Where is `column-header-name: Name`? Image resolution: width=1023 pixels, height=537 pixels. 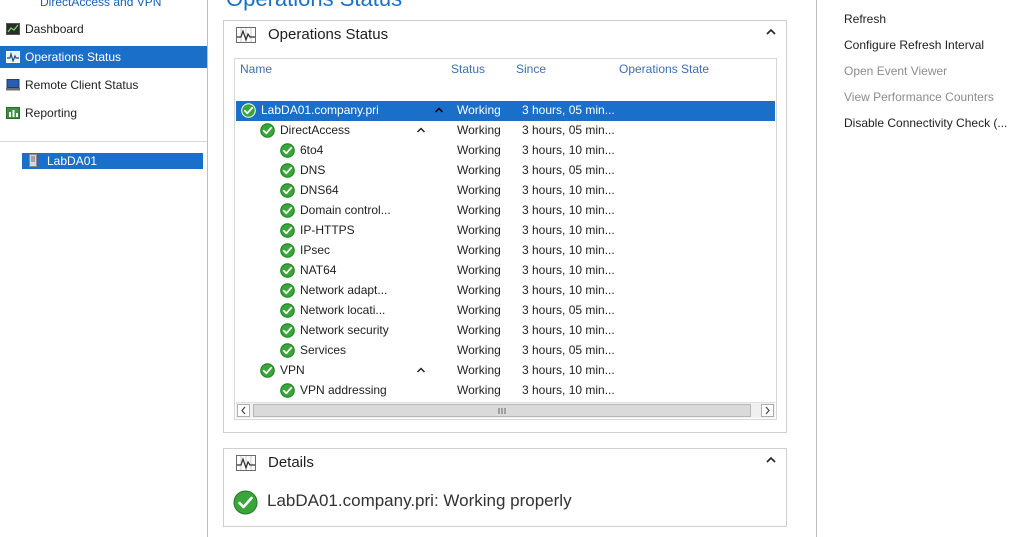 column-header-name: Name is located at coordinates (256, 69).